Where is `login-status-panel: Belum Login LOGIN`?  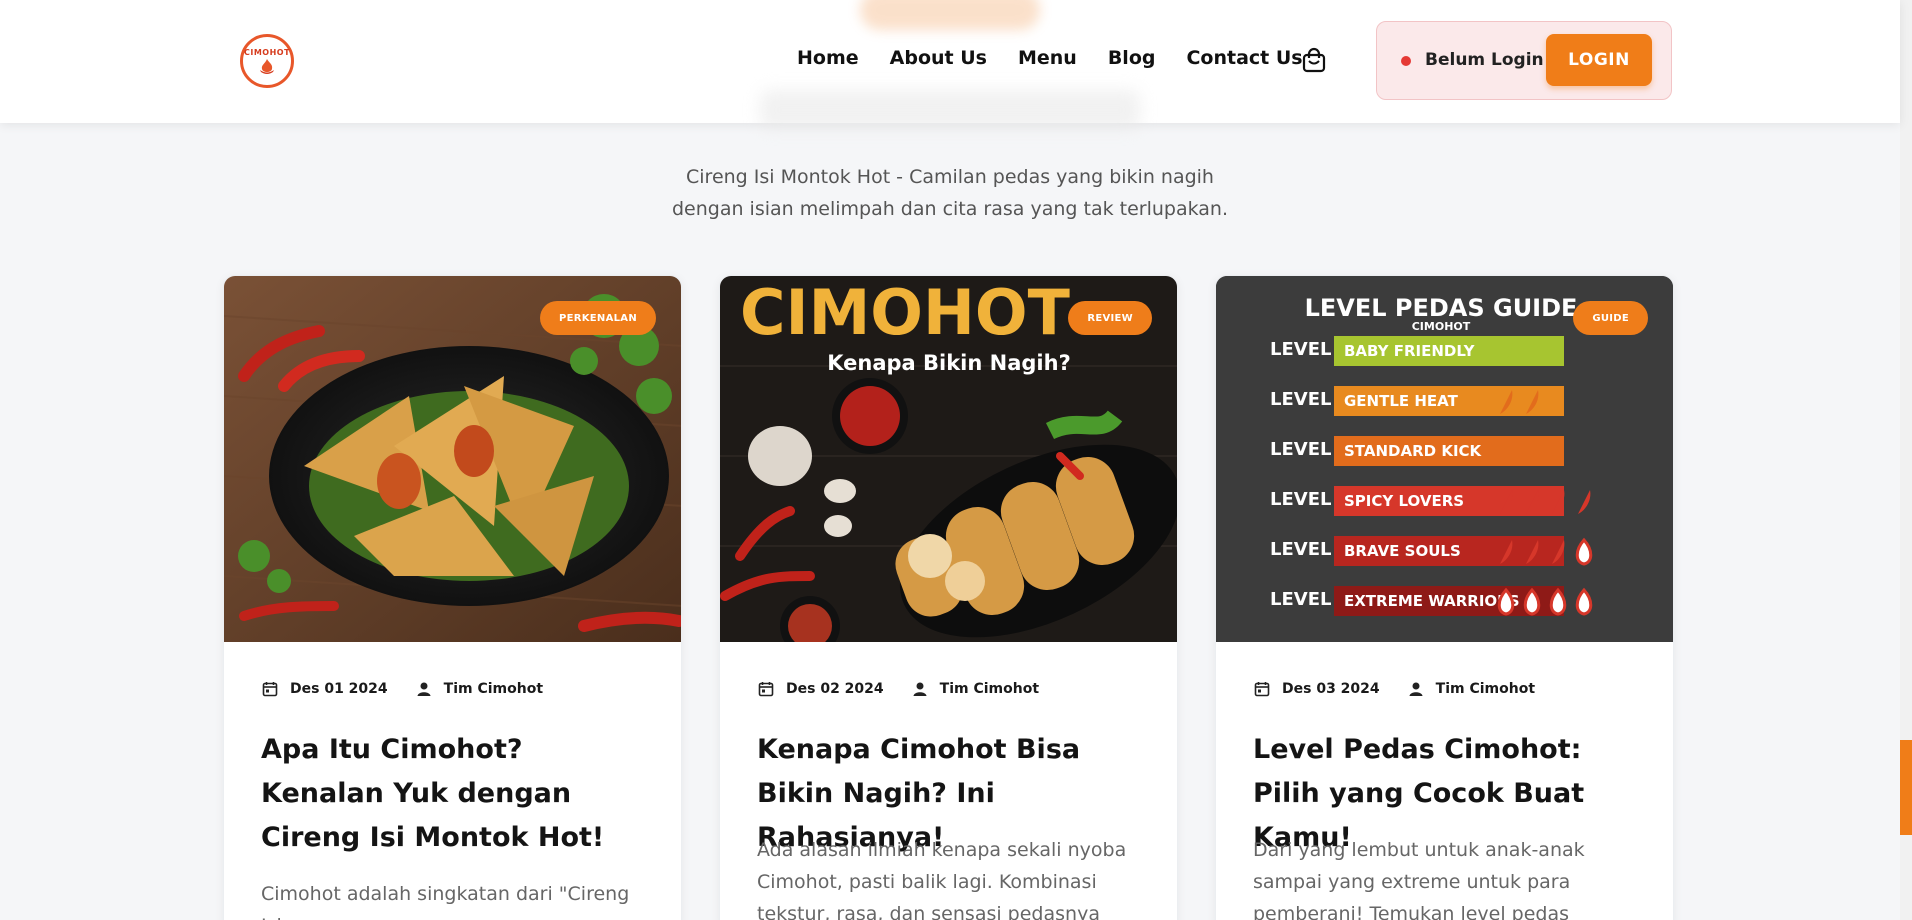 login-status-panel: Belum Login LOGIN is located at coordinates (1524, 60).